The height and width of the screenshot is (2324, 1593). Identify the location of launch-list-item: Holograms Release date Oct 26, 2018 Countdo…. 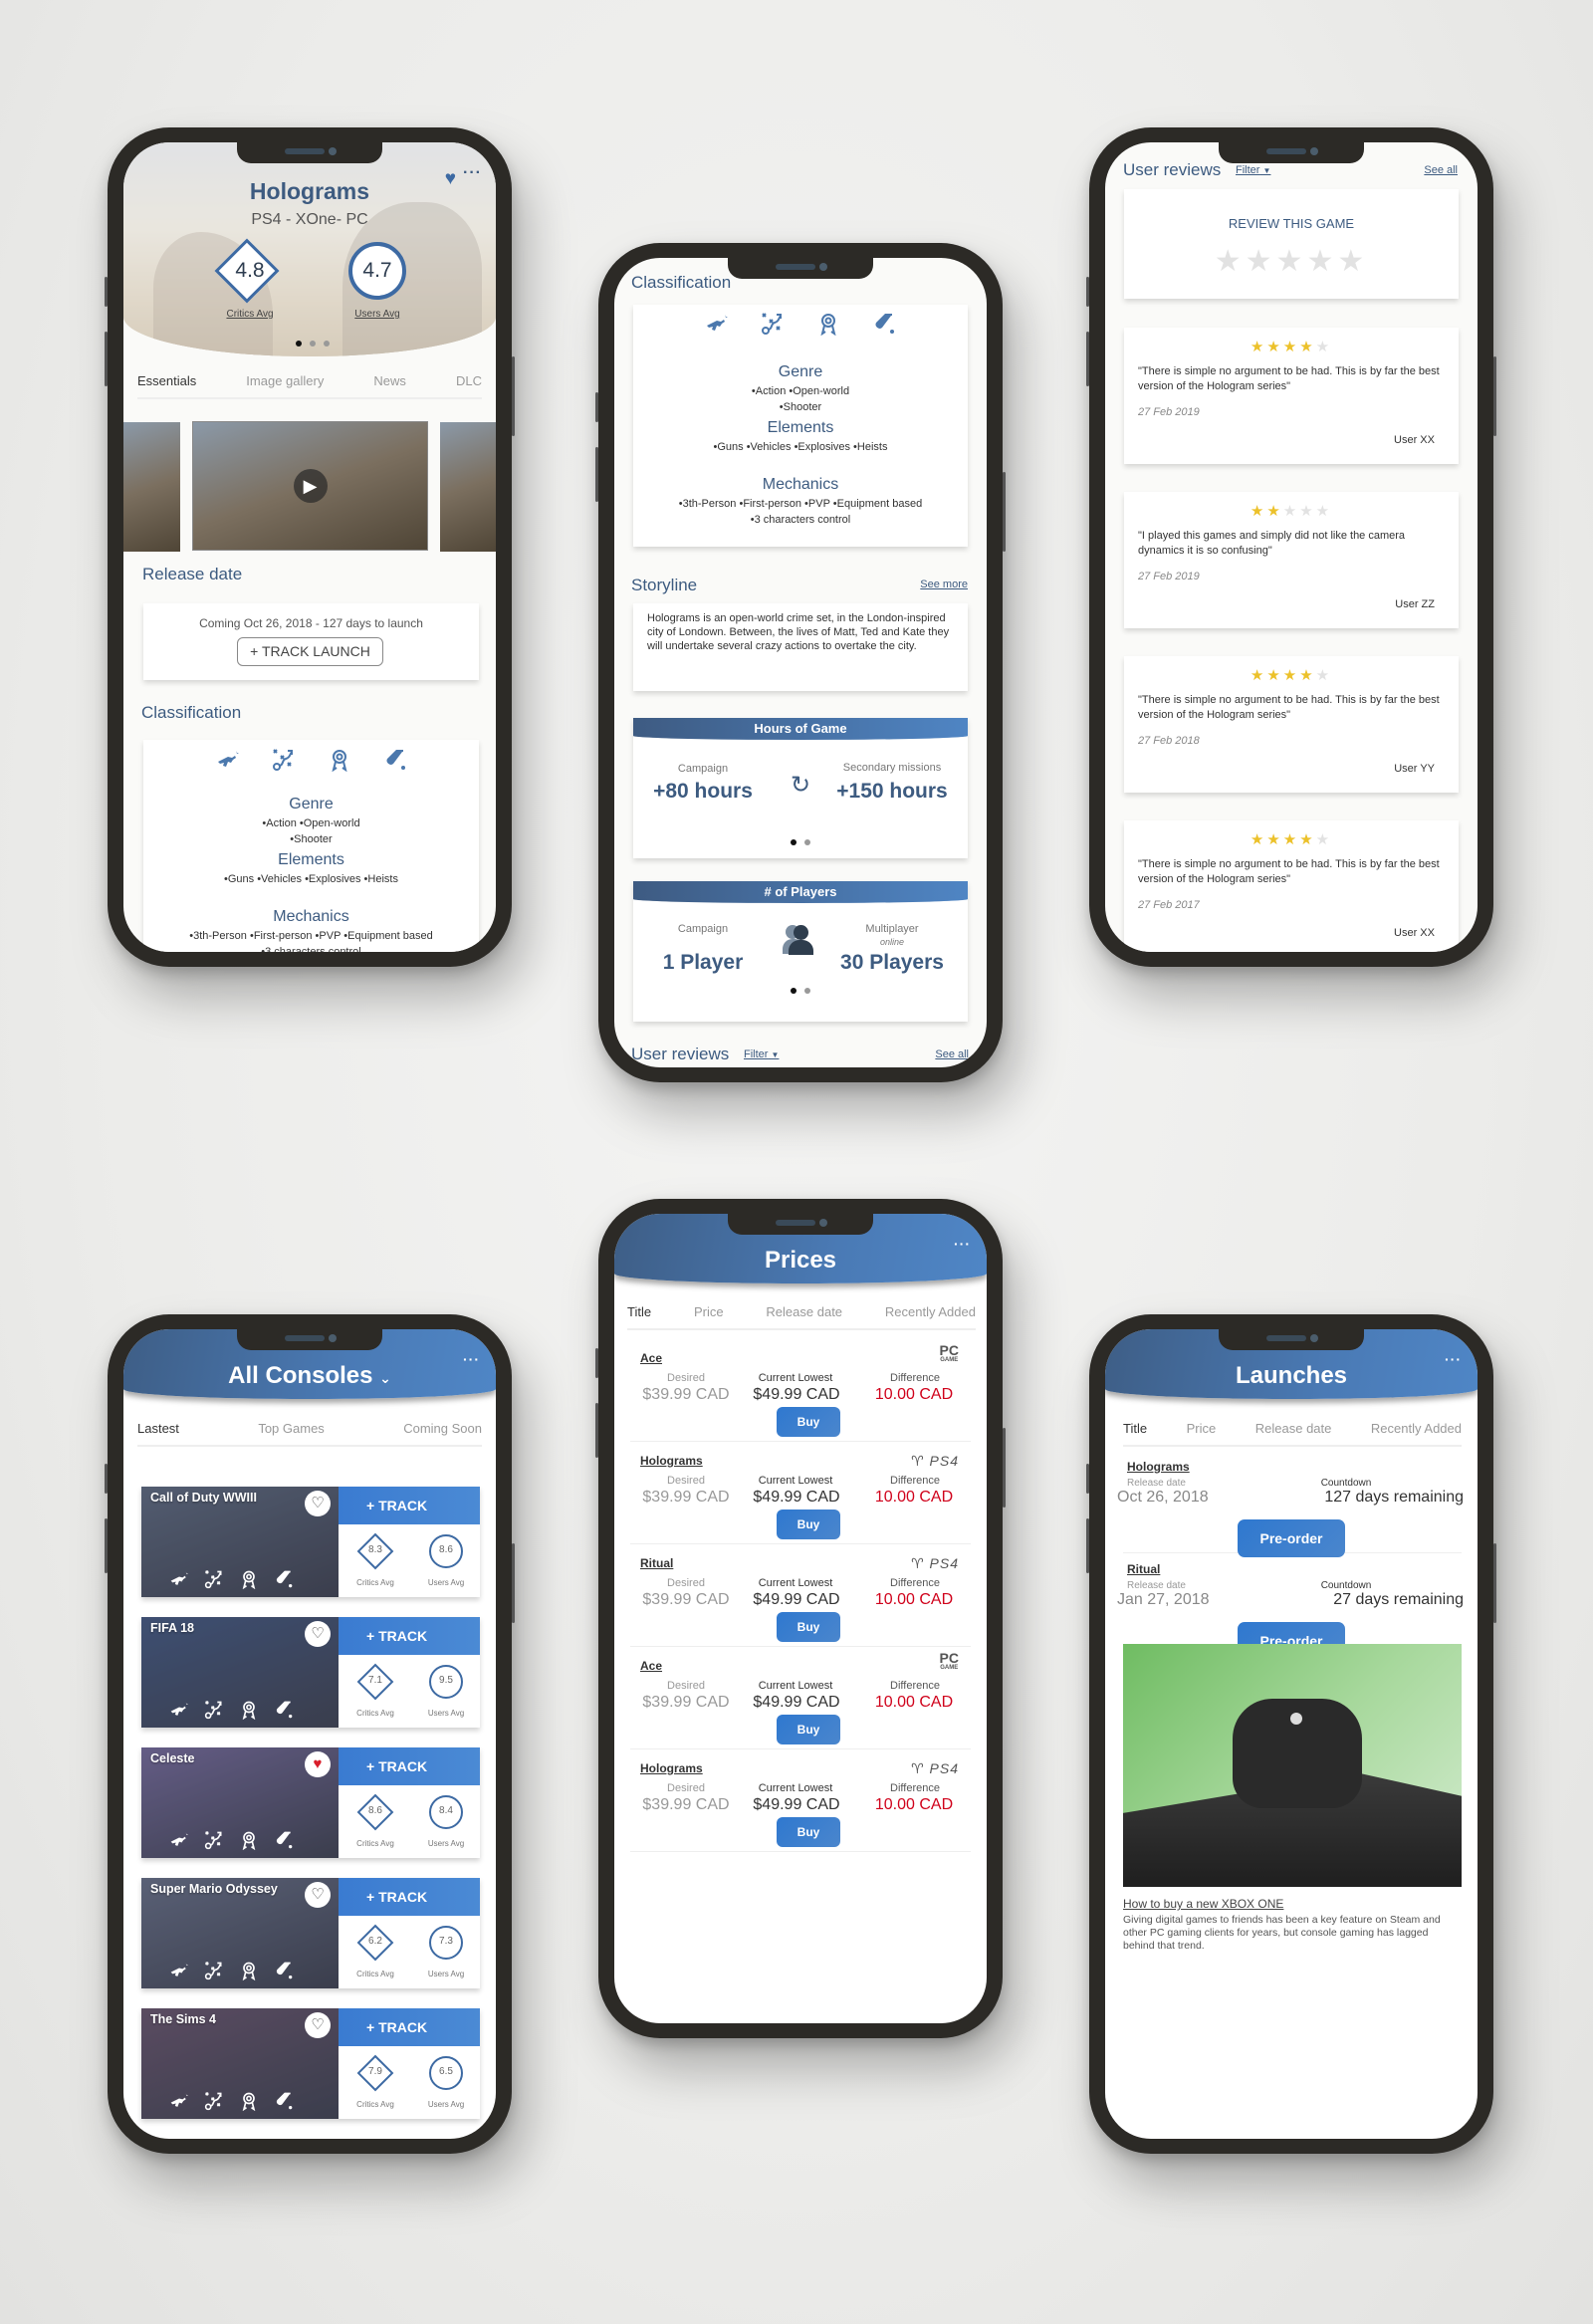
(1291, 1506).